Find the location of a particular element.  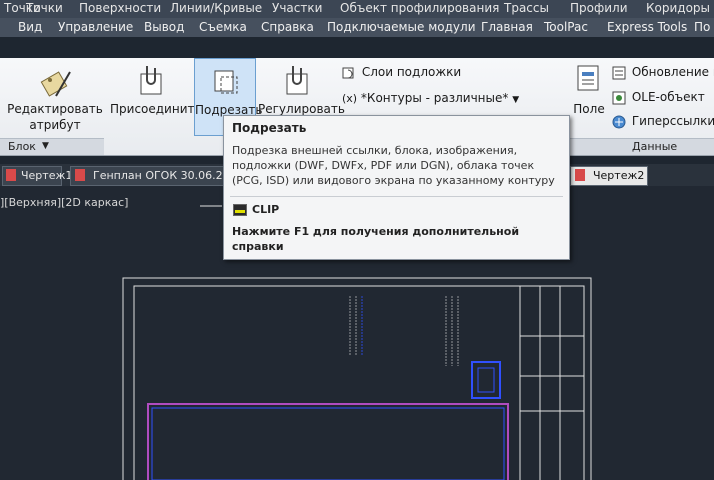

title-menu-alignments: Трассы is located at coordinates (526, 8).